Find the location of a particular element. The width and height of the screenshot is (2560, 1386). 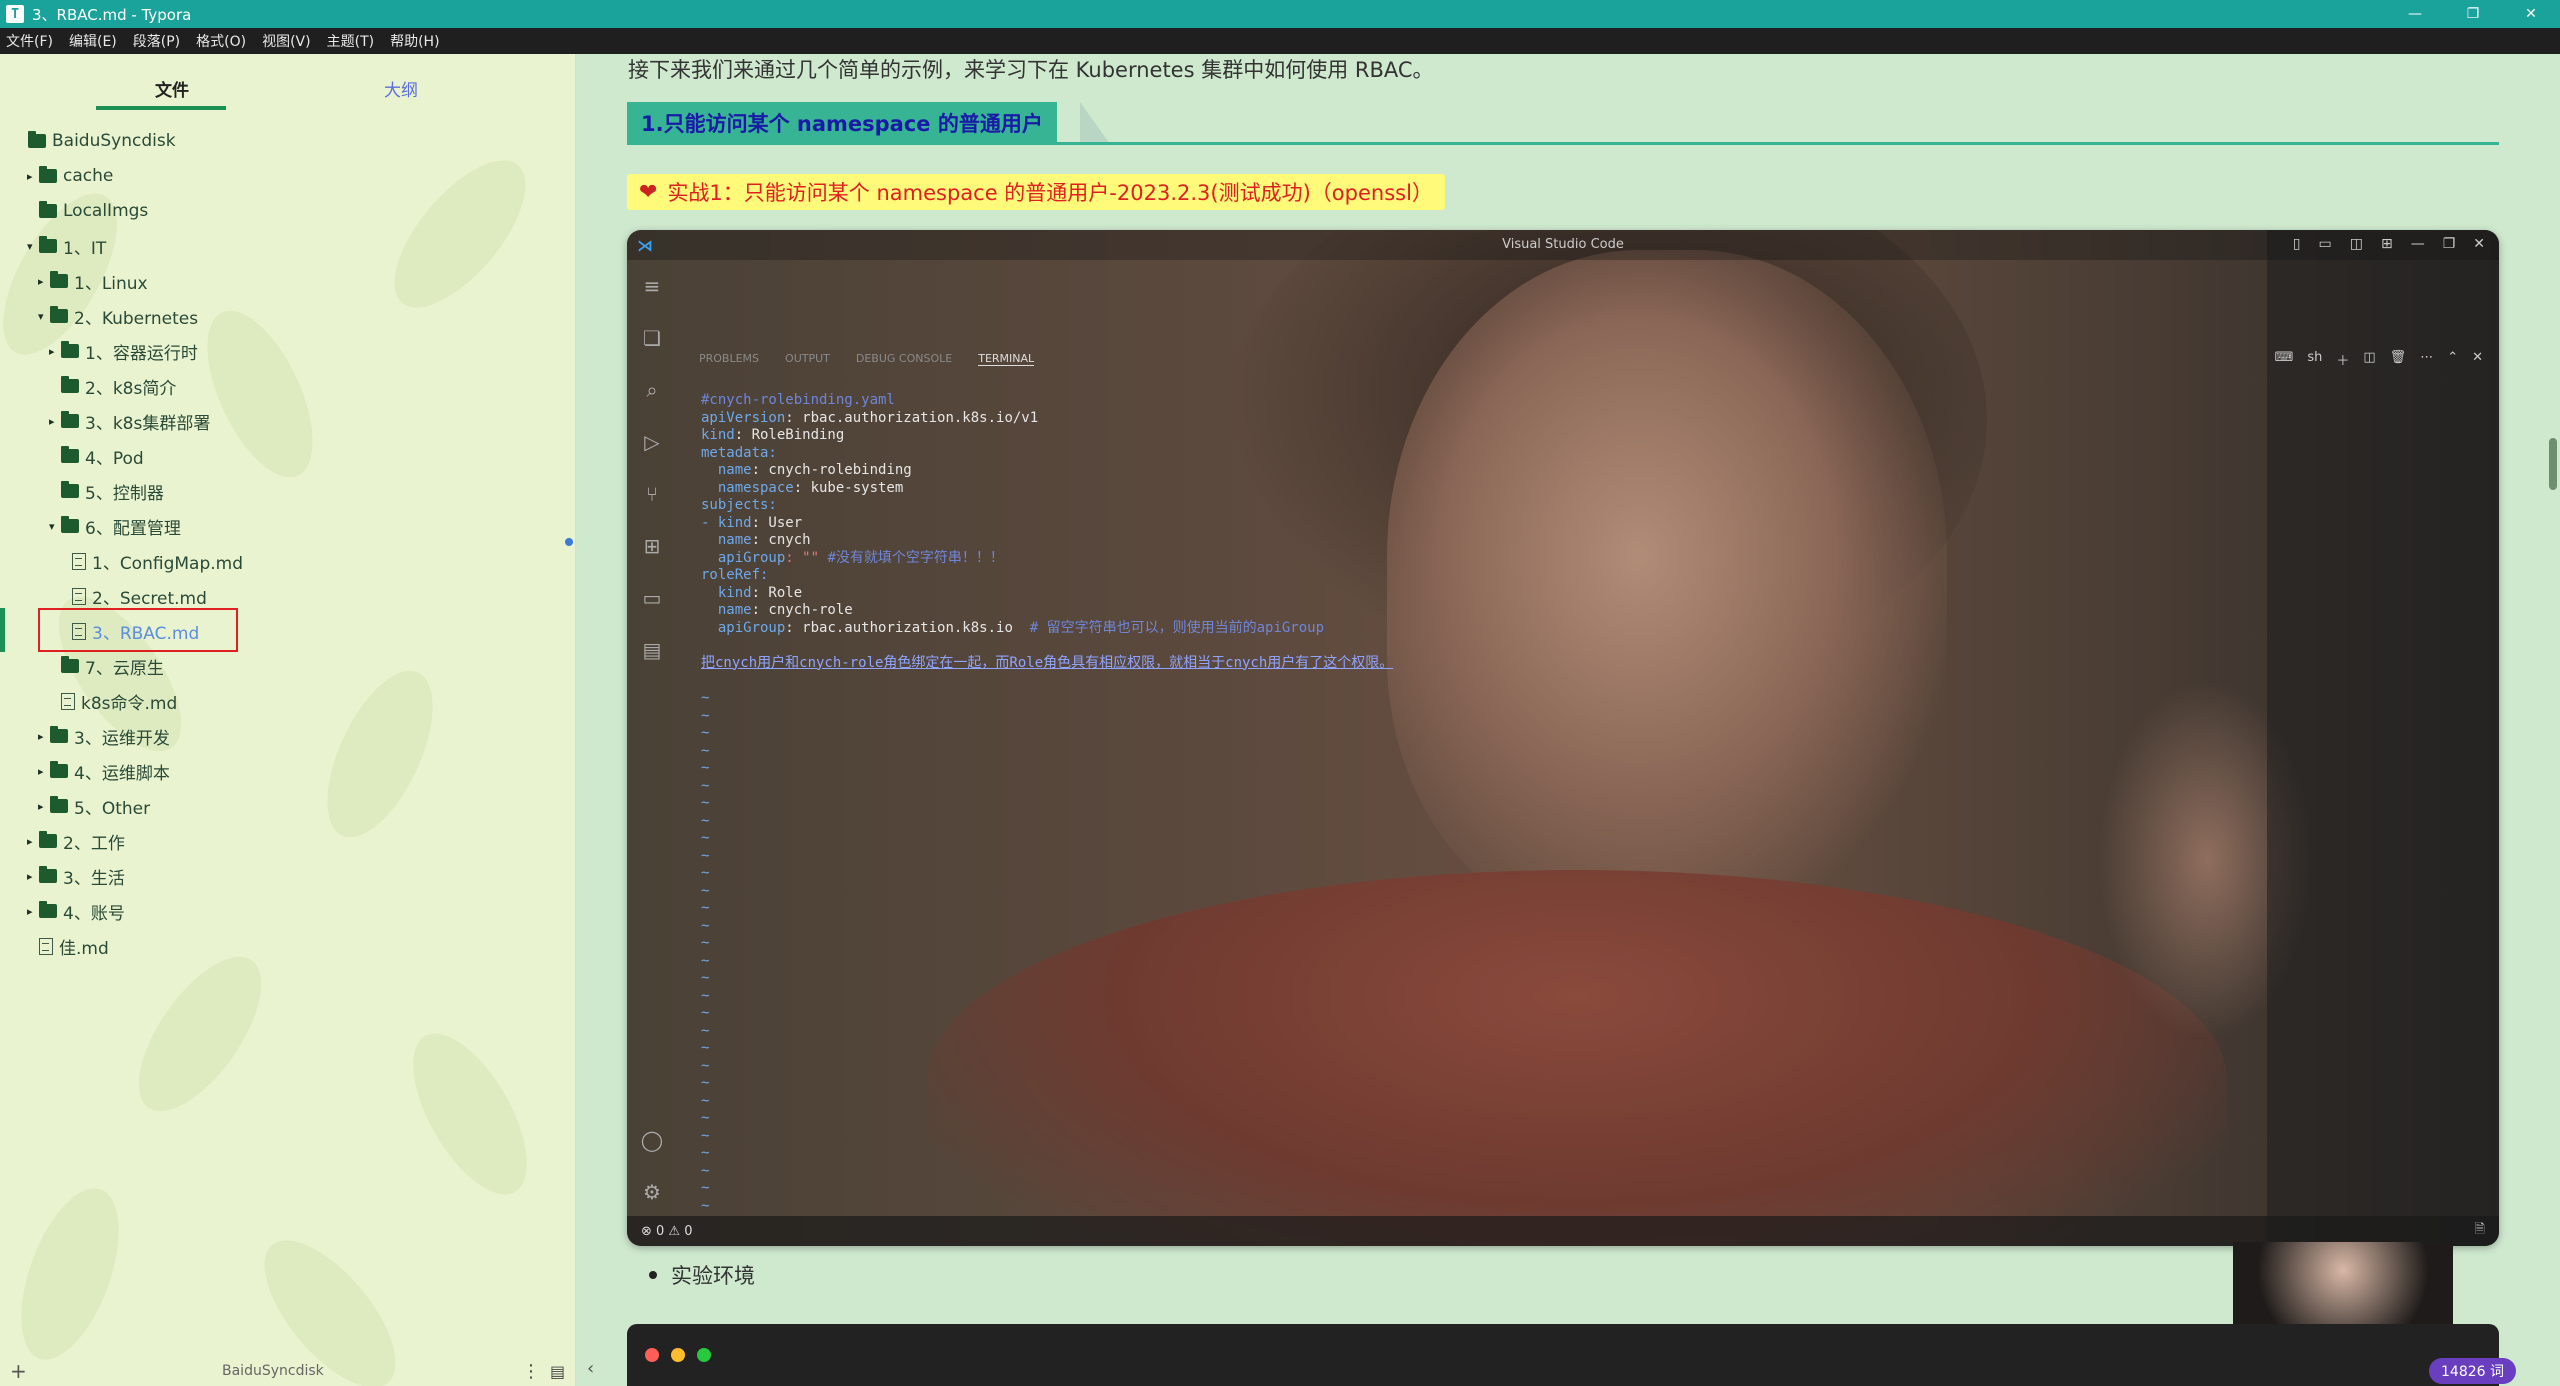

toggle-secondary-sidebar-icon: ◫ is located at coordinates (2356, 244).